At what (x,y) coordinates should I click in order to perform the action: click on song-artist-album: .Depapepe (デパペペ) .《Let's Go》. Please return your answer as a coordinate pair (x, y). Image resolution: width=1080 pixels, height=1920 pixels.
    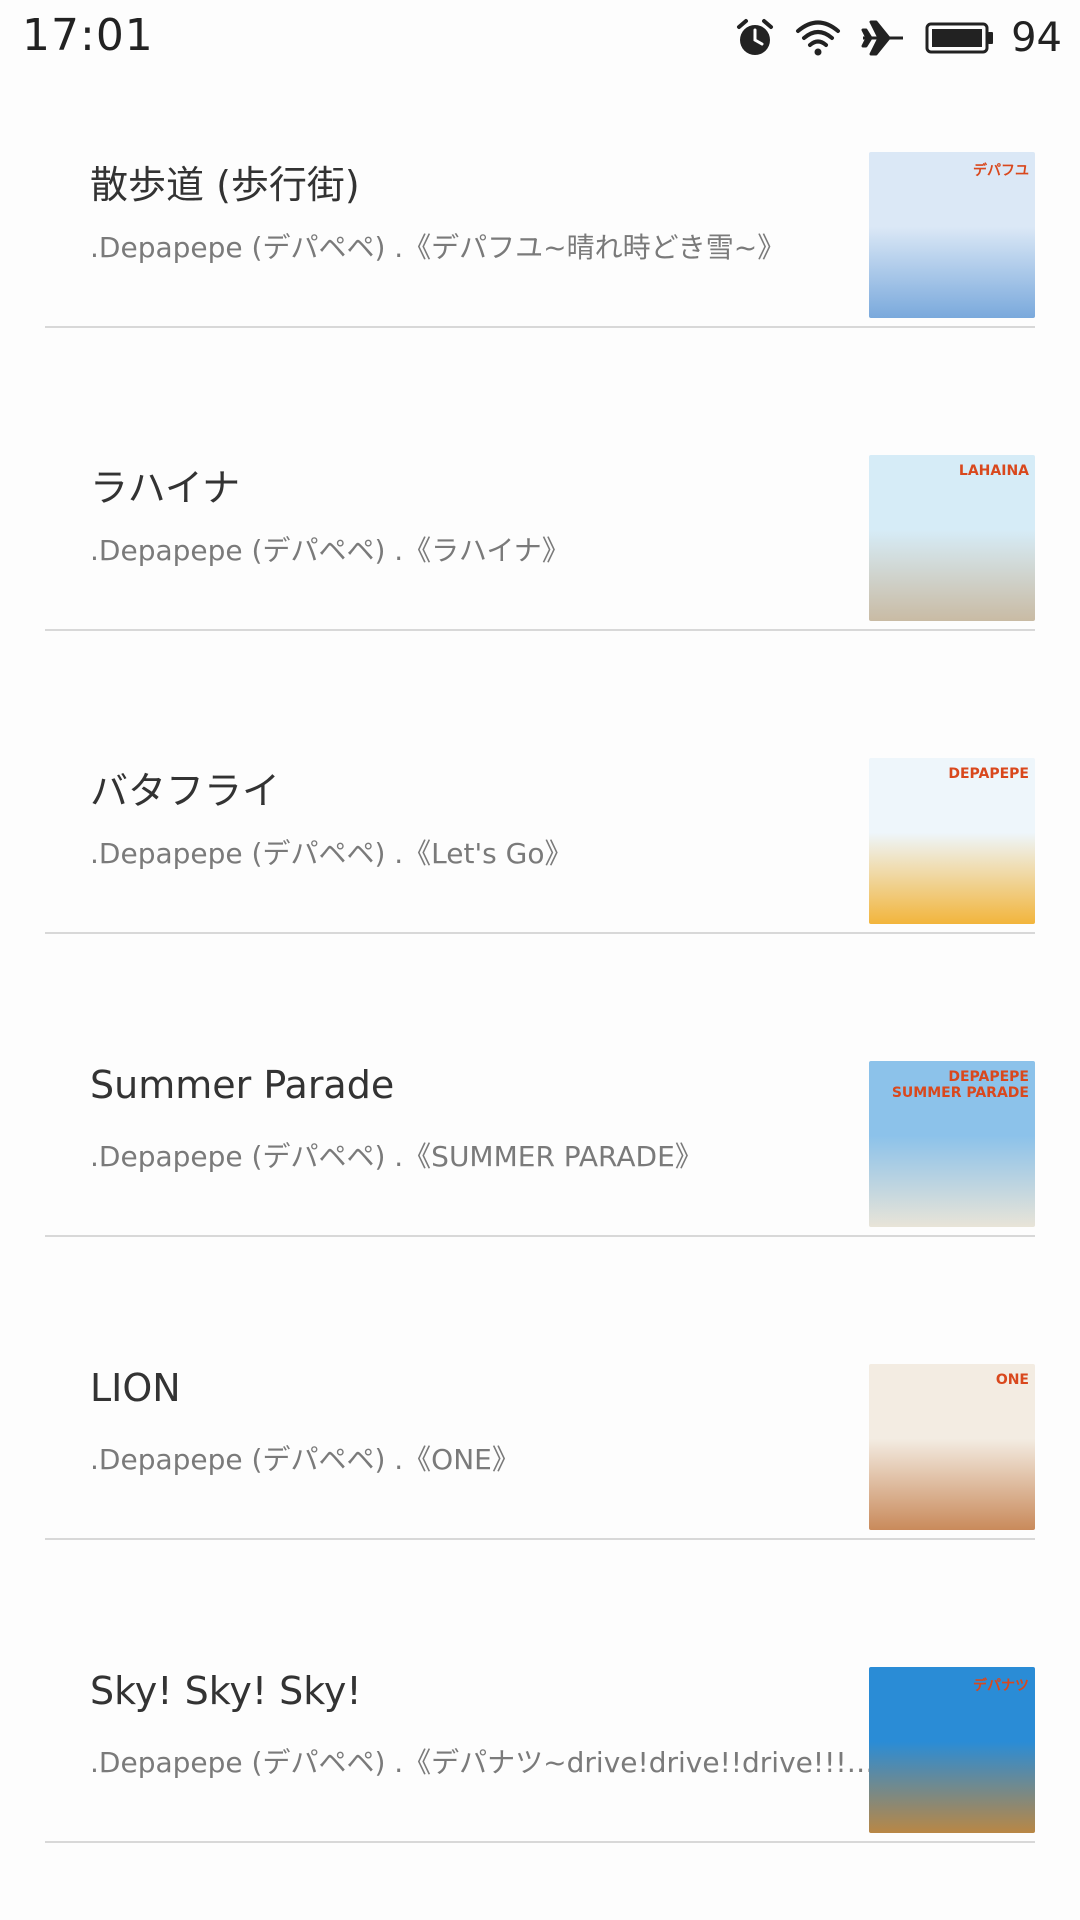
    Looking at the image, I should click on (331, 853).